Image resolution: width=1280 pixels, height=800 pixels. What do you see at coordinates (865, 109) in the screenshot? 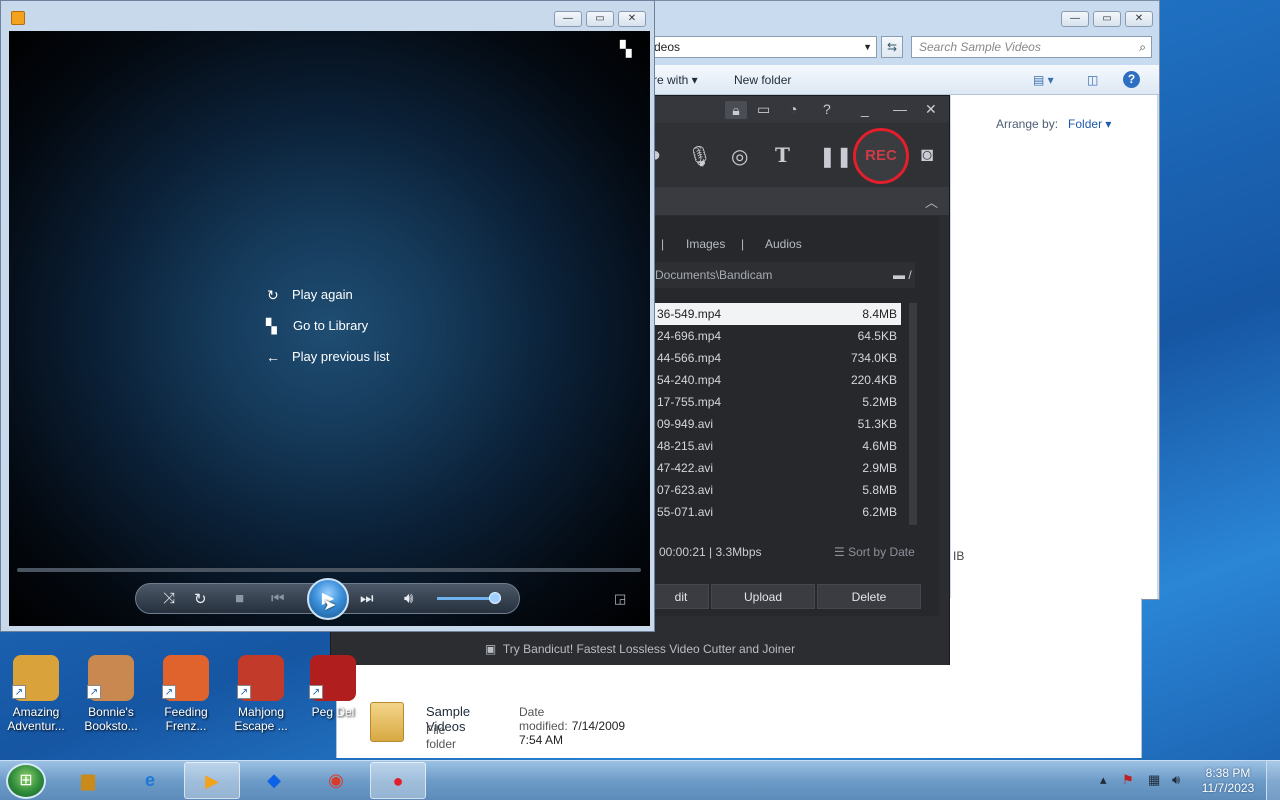
I see `minimize-icon: _` at bounding box center [865, 109].